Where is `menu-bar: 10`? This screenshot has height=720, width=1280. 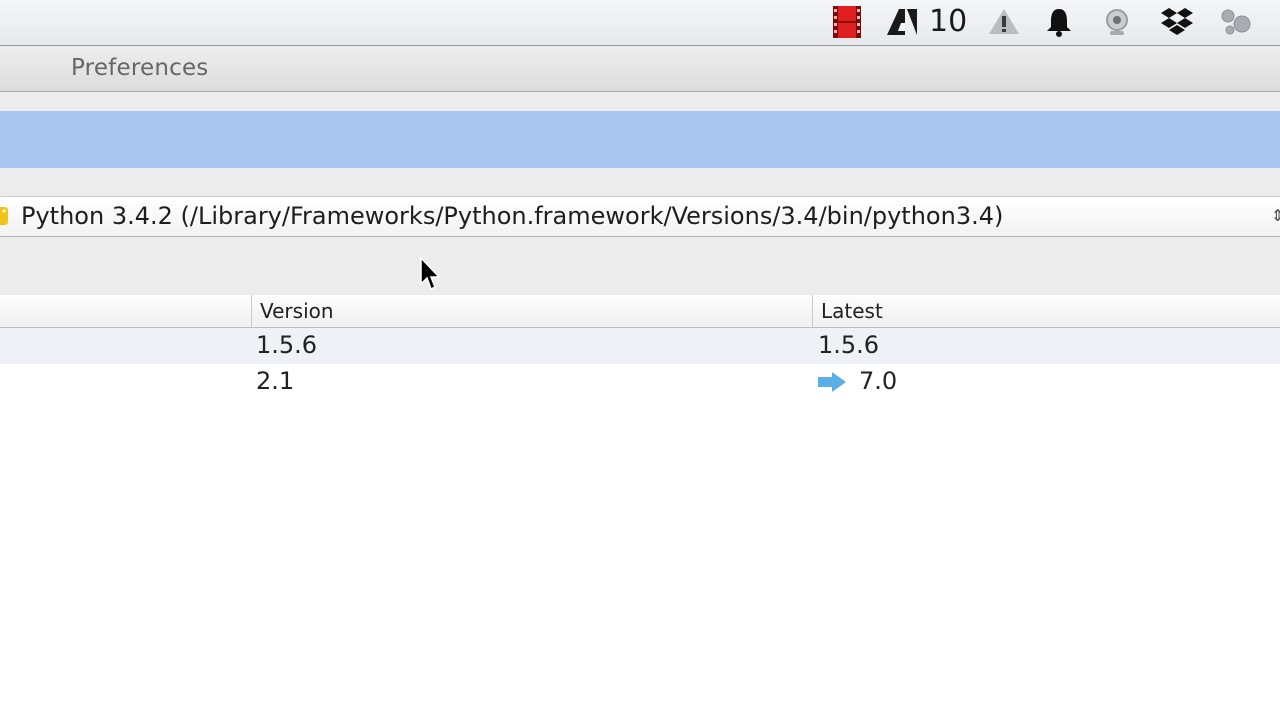 menu-bar: 10 is located at coordinates (640, 23).